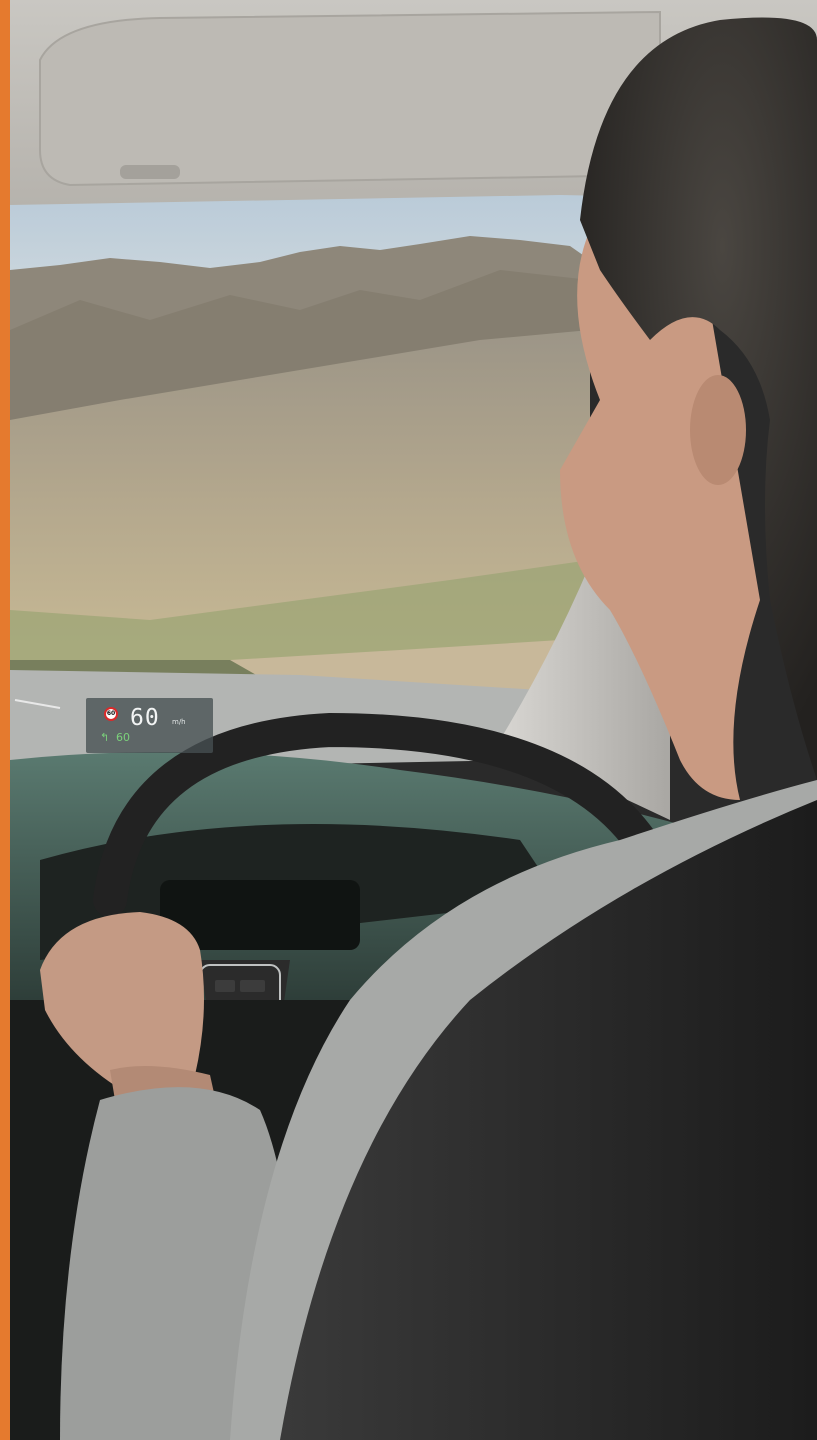  Describe the element at coordinates (350, 98) in the screenshot. I see `sun-visor` at that location.